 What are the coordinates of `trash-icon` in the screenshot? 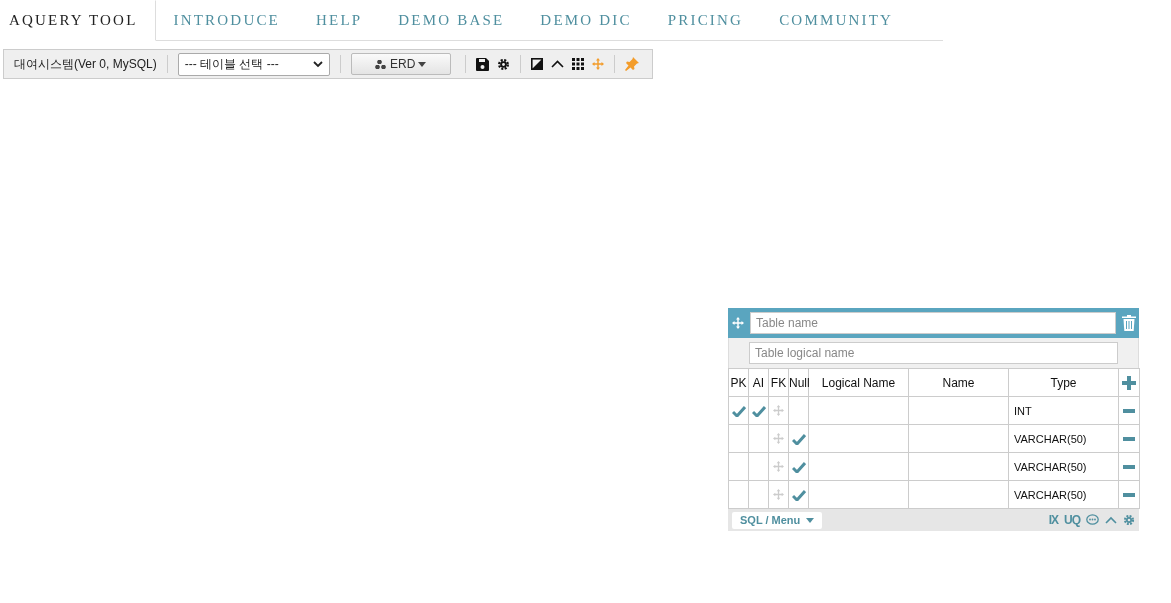 It's located at (1129, 323).